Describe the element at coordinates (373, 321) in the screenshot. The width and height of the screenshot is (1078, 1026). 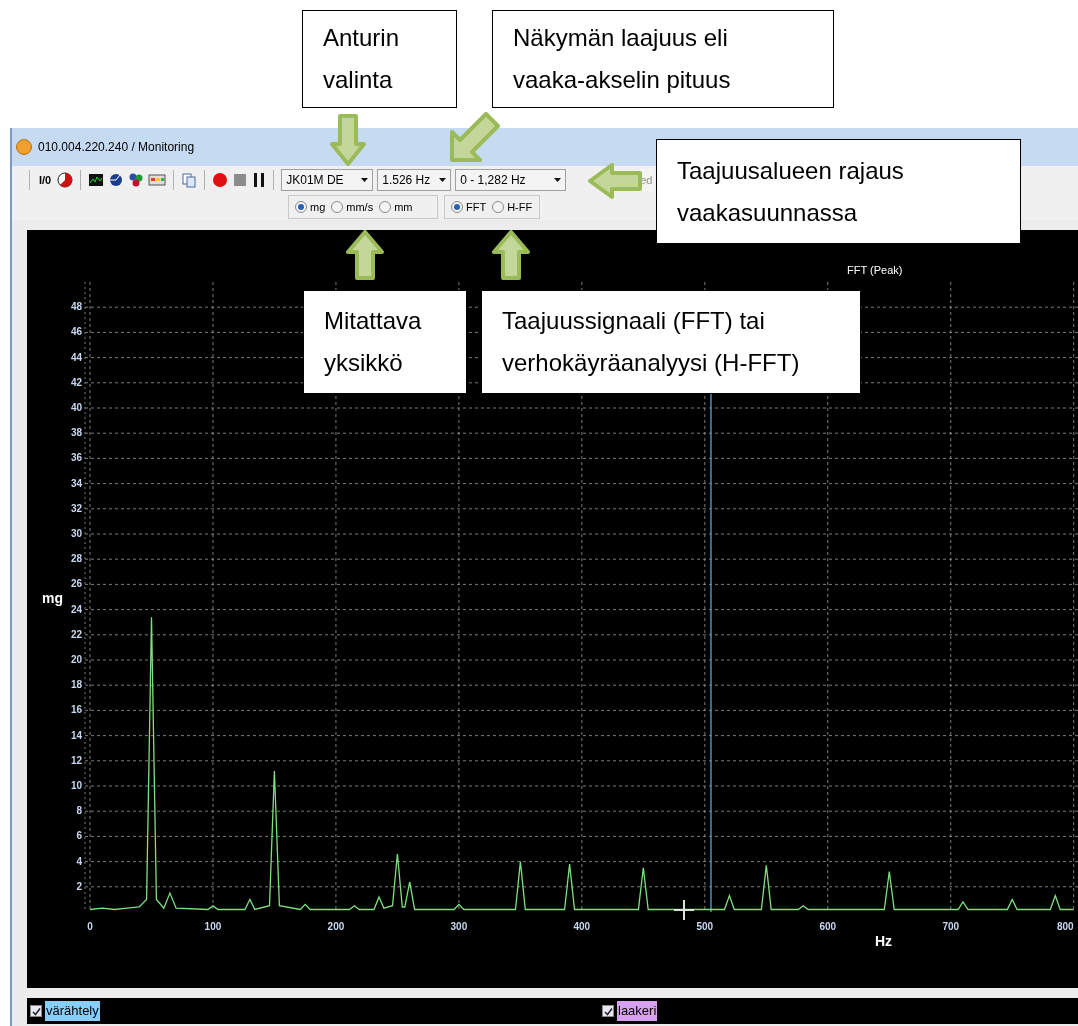
I see `callout-text: Mitattava` at that location.